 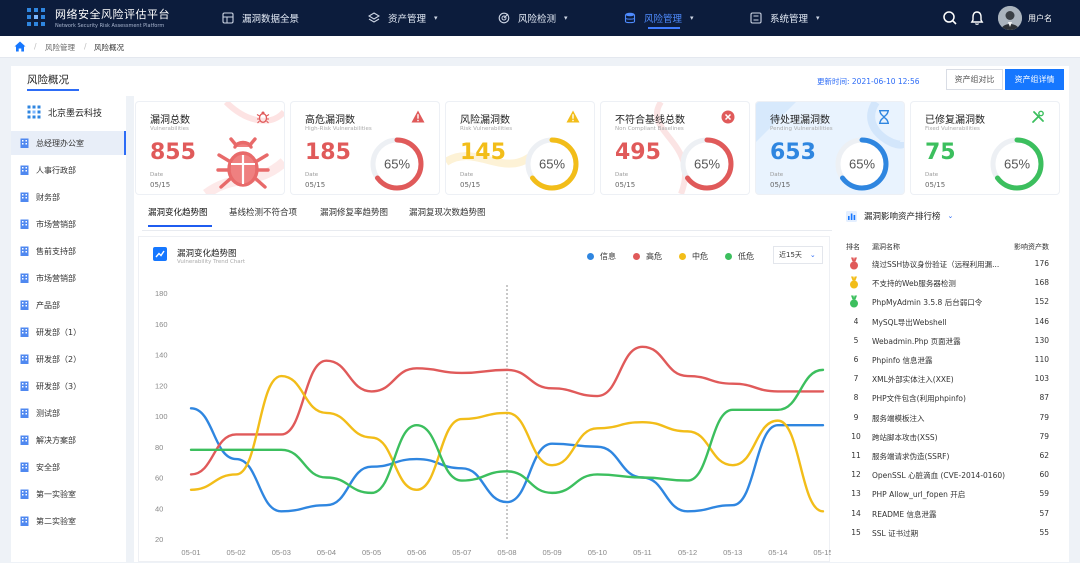 What do you see at coordinates (354, 212) in the screenshot?
I see `tab-fix-rate: 漏洞修复率趋势图` at bounding box center [354, 212].